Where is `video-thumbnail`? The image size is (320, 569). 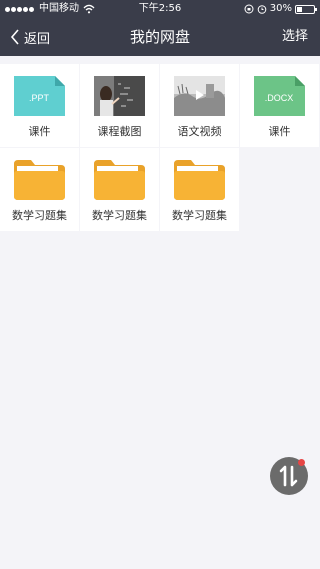
video-thumbnail is located at coordinates (199, 96).